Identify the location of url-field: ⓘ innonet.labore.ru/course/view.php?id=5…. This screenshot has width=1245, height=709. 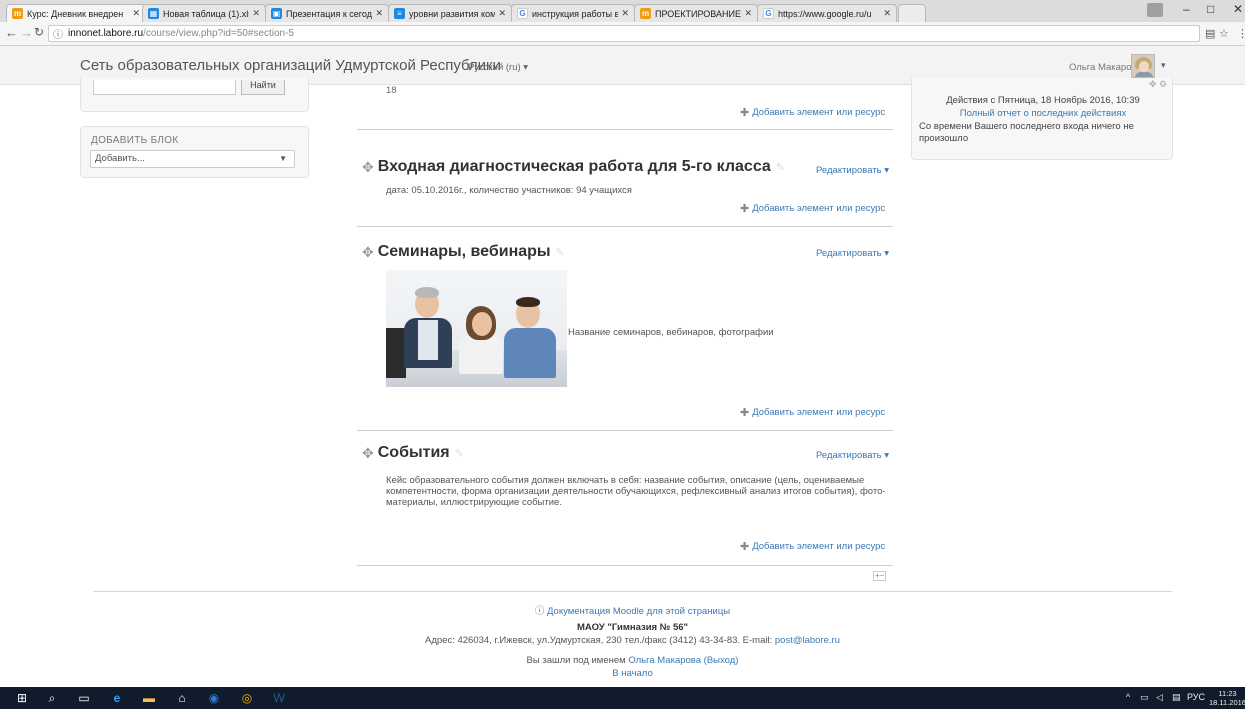
(624, 33).